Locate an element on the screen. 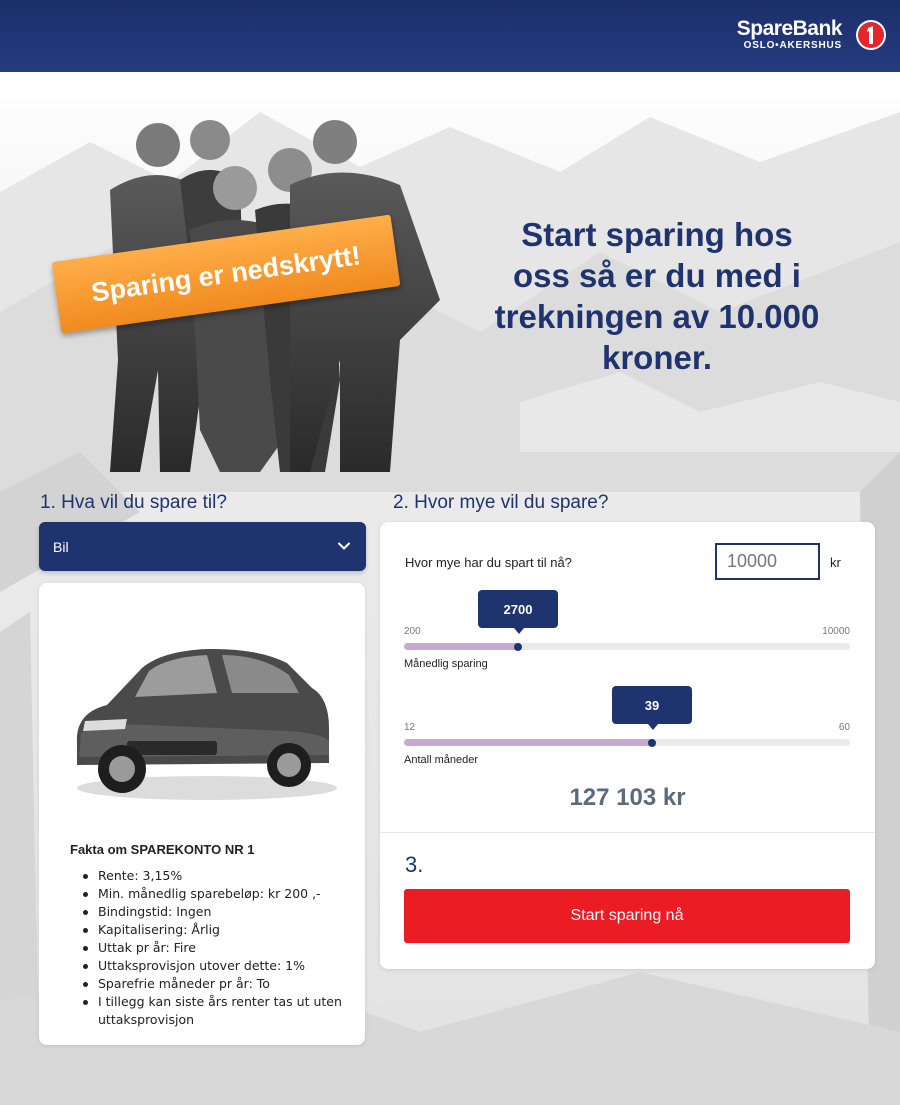  months-fill is located at coordinates (528, 742).